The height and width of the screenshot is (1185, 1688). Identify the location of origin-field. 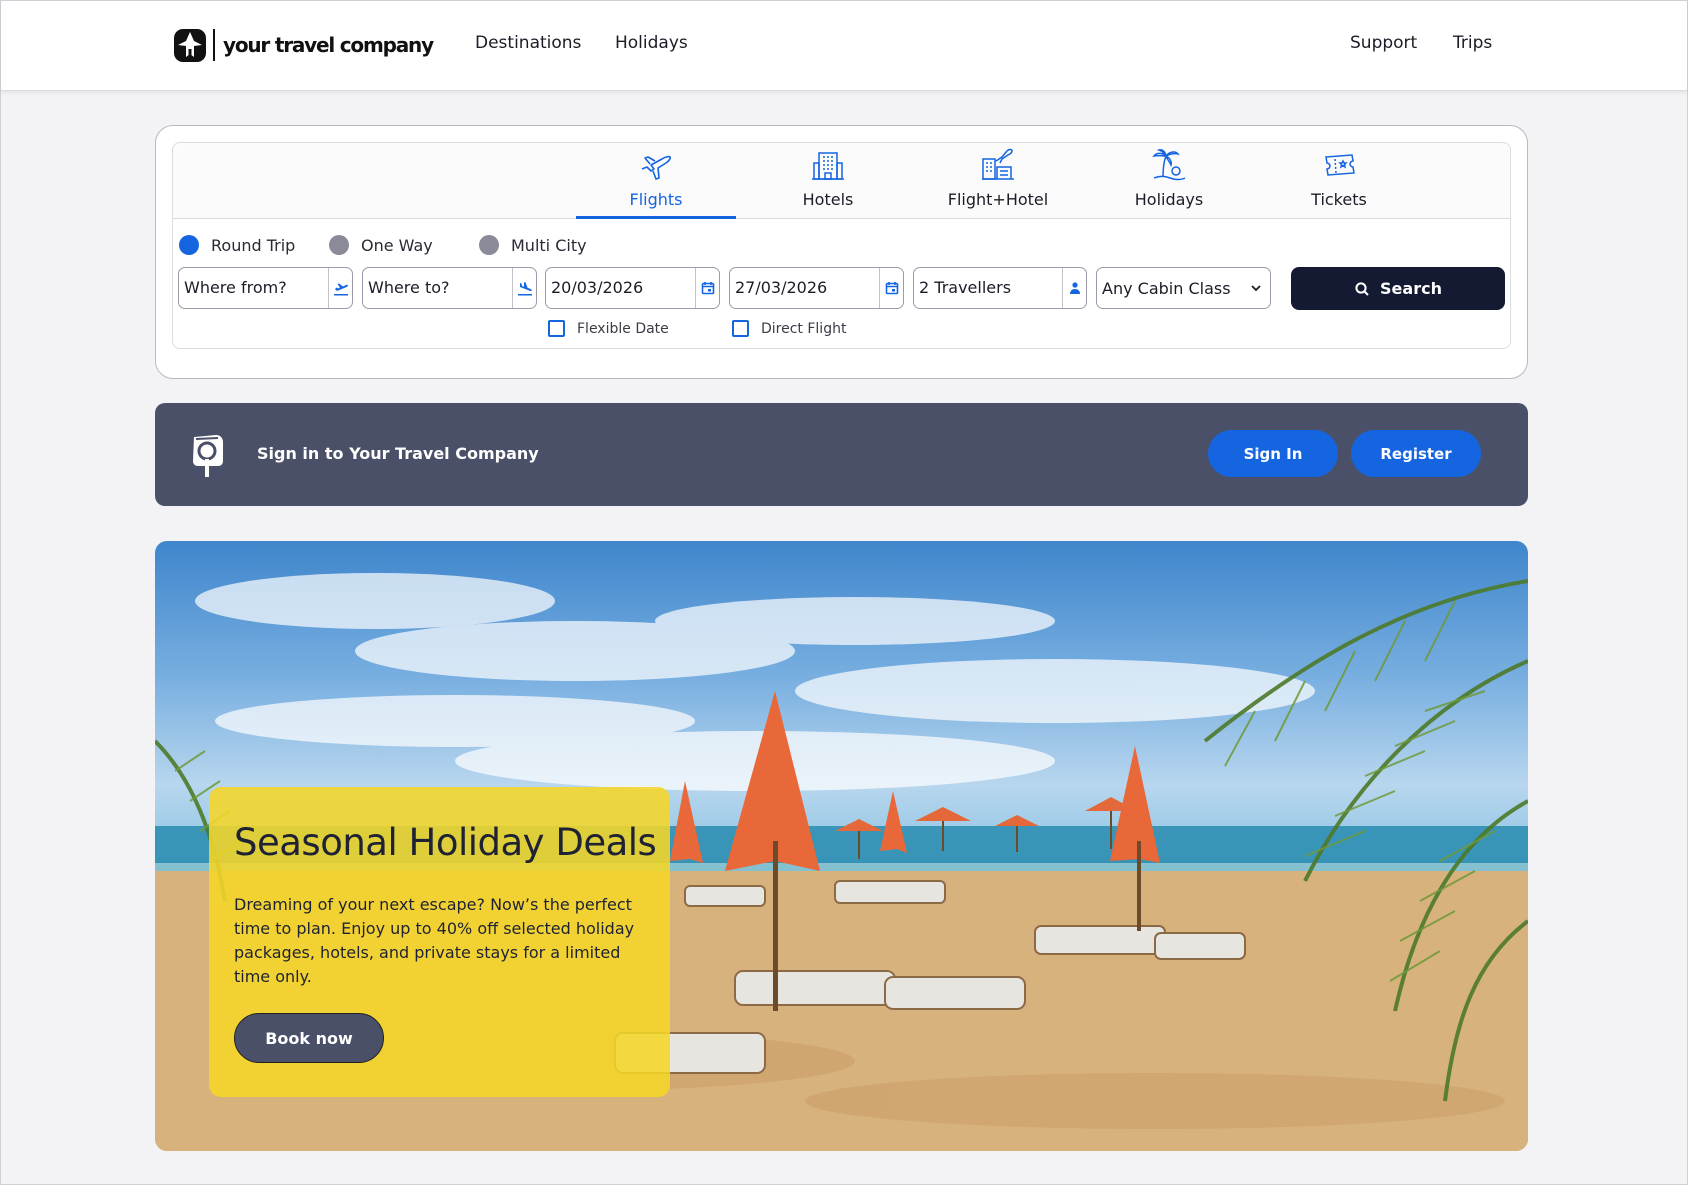
(265, 288).